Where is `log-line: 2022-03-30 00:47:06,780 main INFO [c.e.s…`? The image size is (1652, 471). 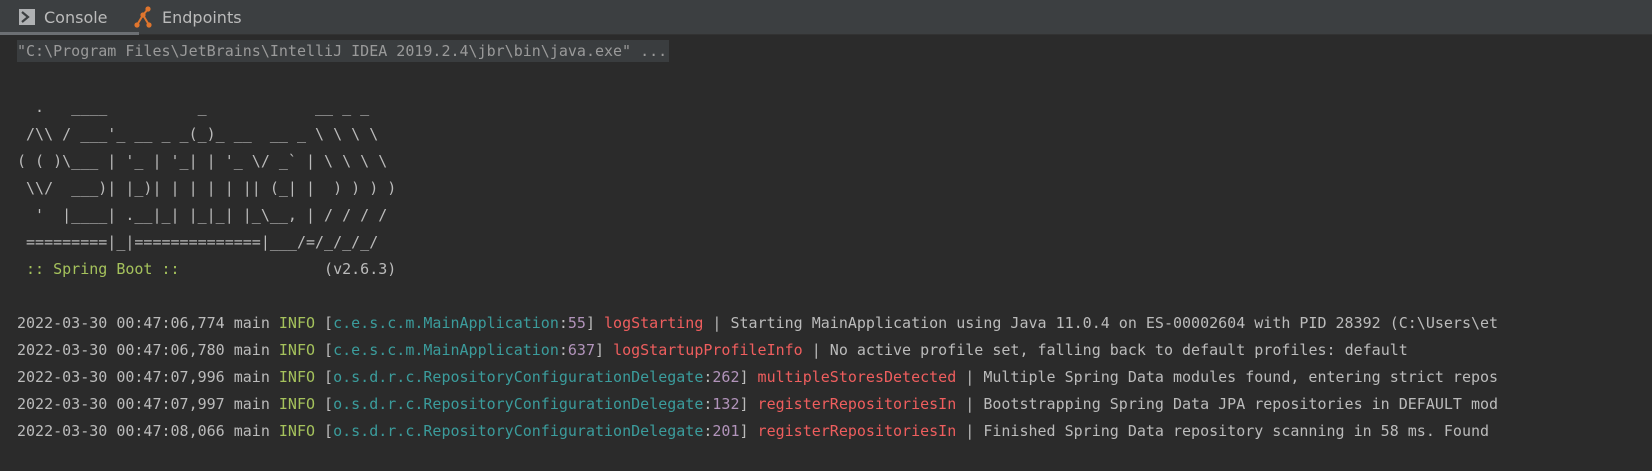
log-line: 2022-03-30 00:47:06,780 main INFO [c.e.s… is located at coordinates (712, 350).